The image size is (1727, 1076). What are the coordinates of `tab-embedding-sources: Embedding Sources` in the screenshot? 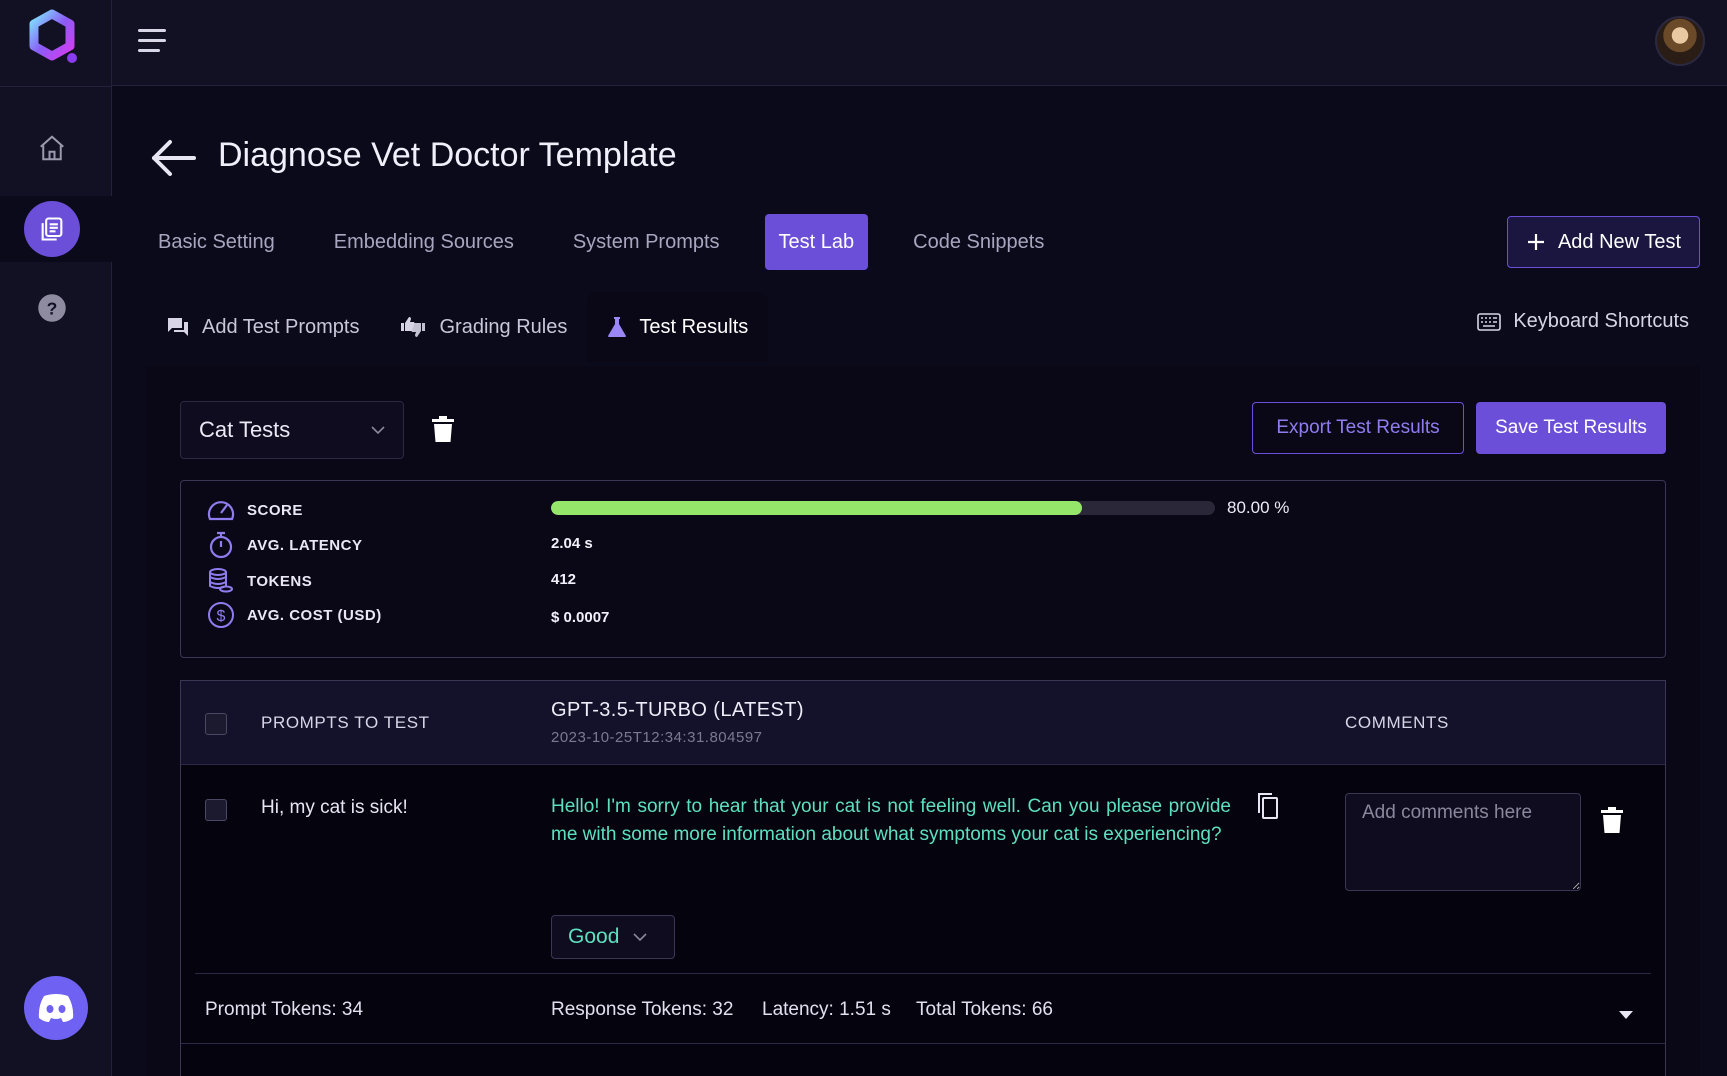 It's located at (424, 242).